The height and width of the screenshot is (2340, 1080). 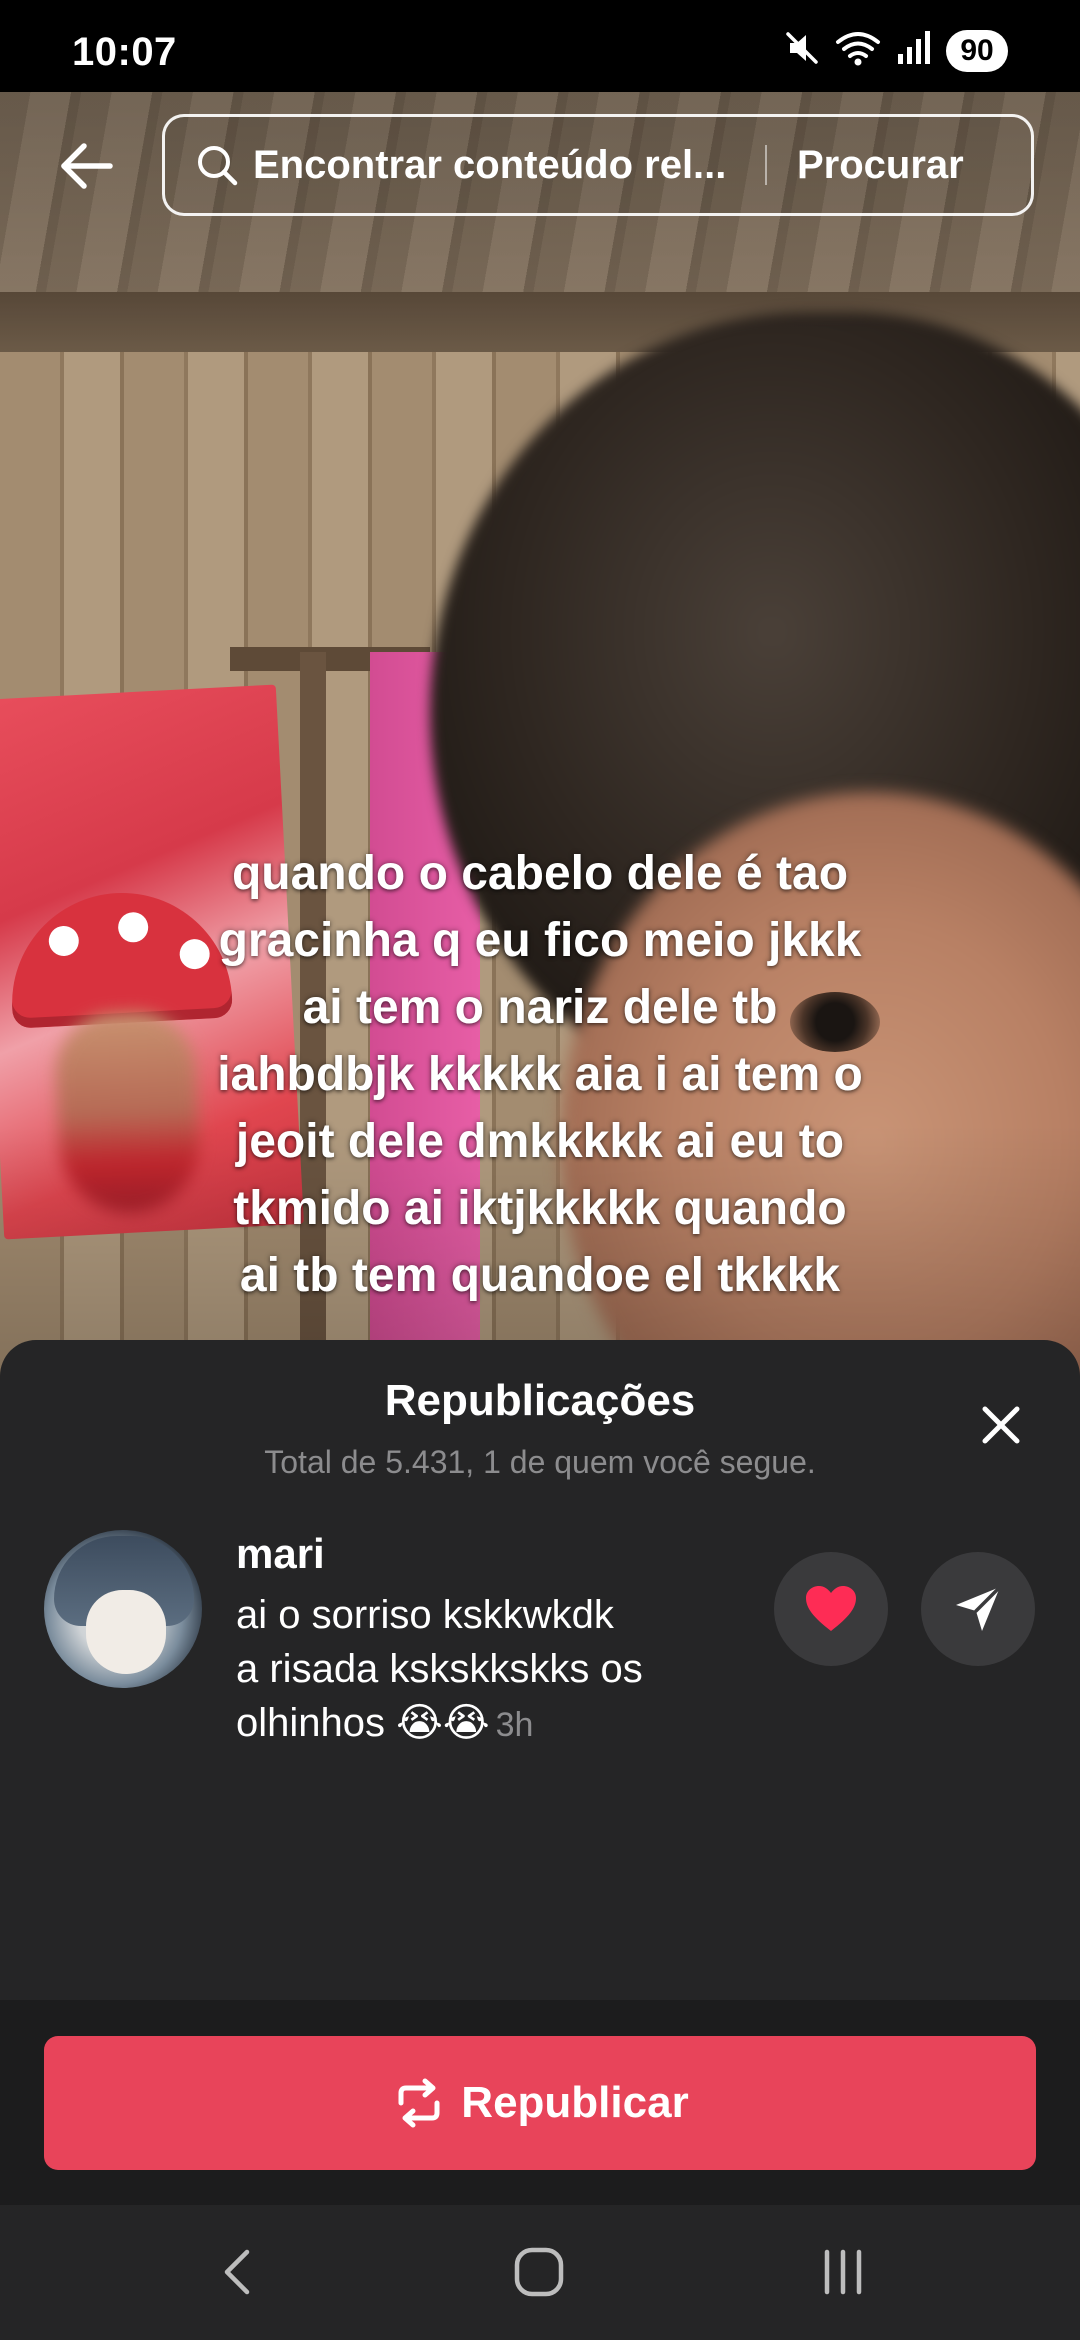 I want to click on send-icon, so click(x=979, y=1608).